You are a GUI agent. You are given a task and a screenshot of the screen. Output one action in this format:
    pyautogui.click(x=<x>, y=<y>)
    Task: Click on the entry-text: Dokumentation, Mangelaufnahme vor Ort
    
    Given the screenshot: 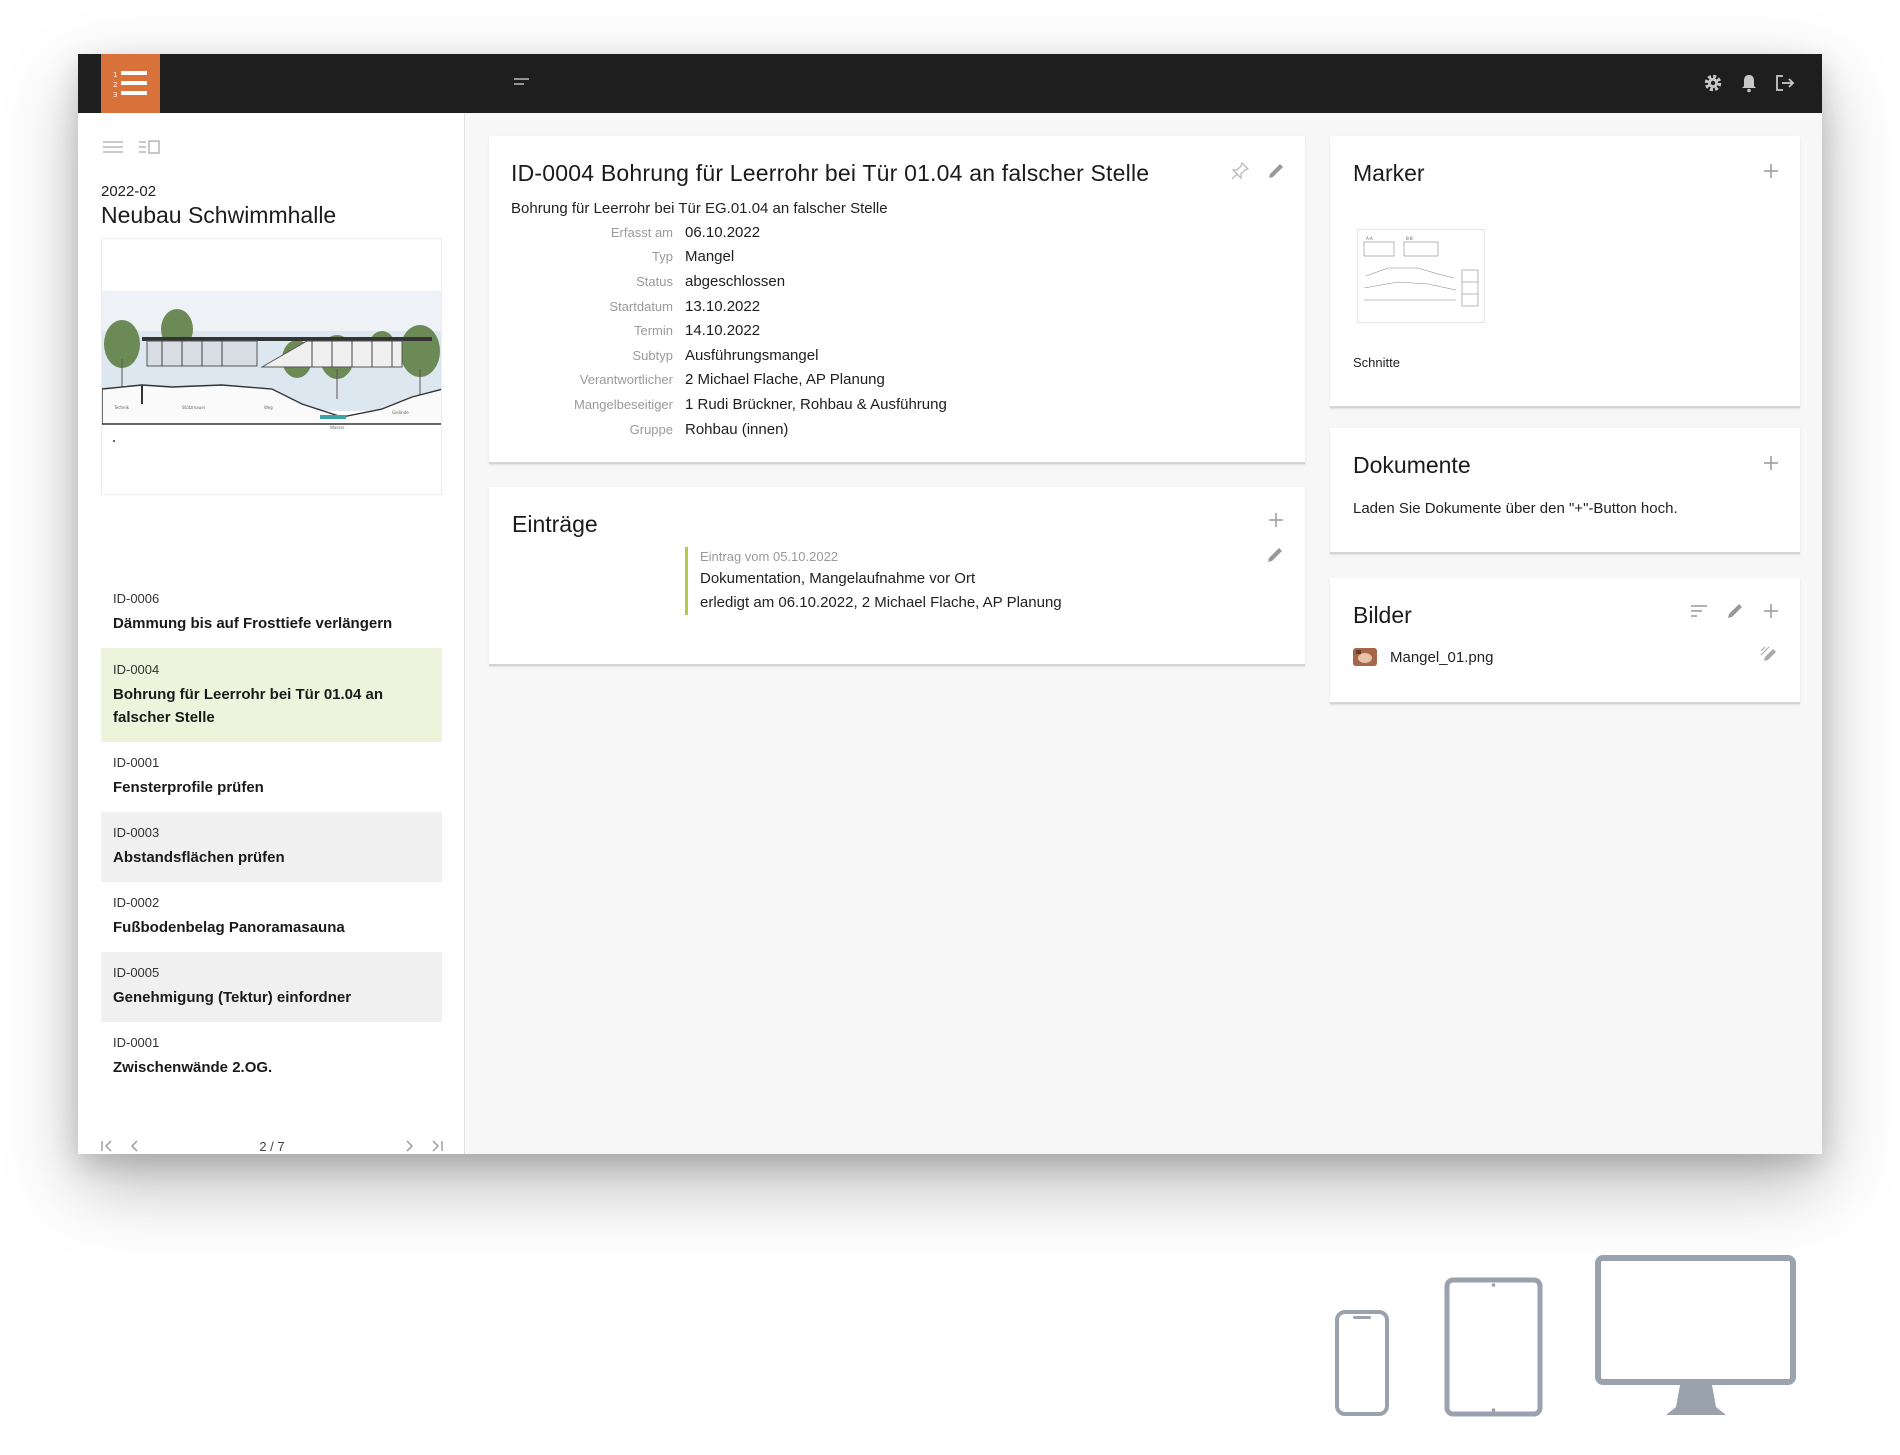 What is the action you would take?
    pyautogui.click(x=838, y=578)
    